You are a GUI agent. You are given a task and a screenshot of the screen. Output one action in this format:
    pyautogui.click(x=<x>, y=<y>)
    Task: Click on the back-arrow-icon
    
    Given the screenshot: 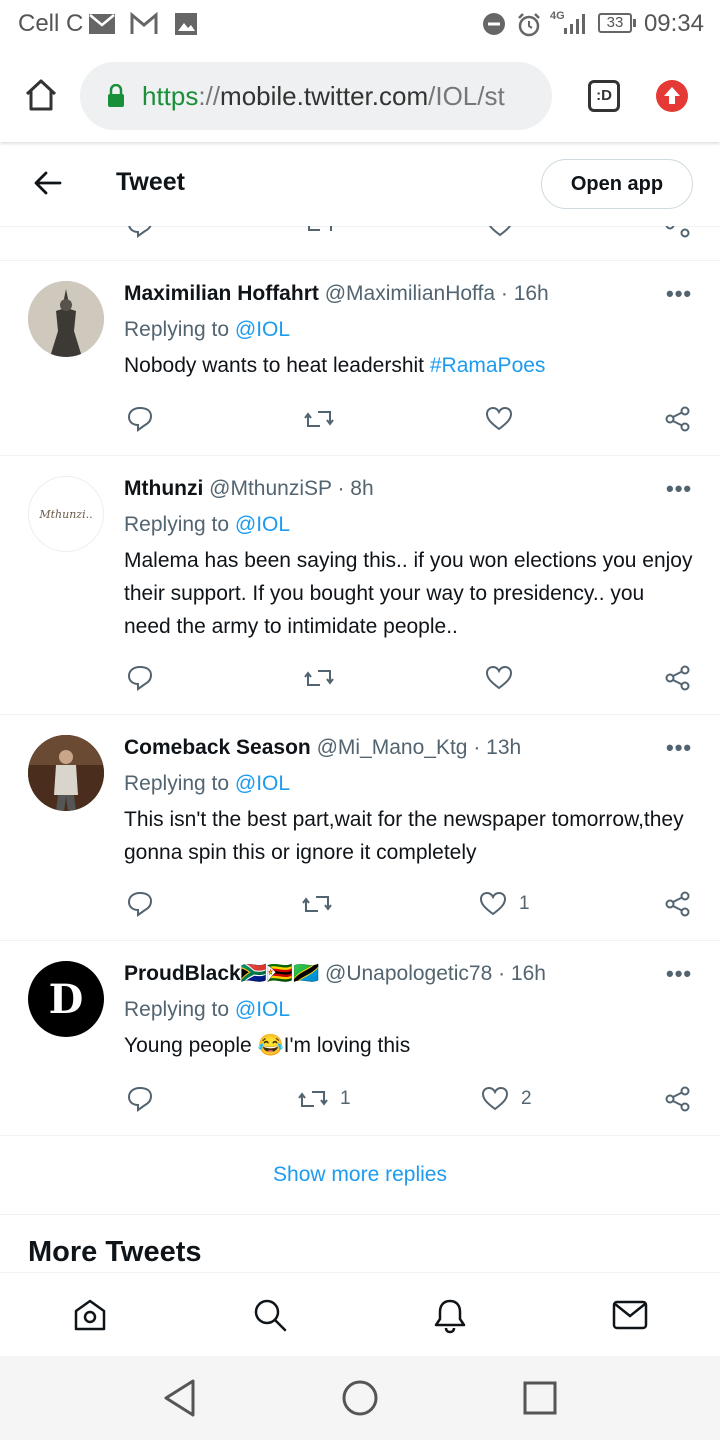 What is the action you would take?
    pyautogui.click(x=48, y=183)
    